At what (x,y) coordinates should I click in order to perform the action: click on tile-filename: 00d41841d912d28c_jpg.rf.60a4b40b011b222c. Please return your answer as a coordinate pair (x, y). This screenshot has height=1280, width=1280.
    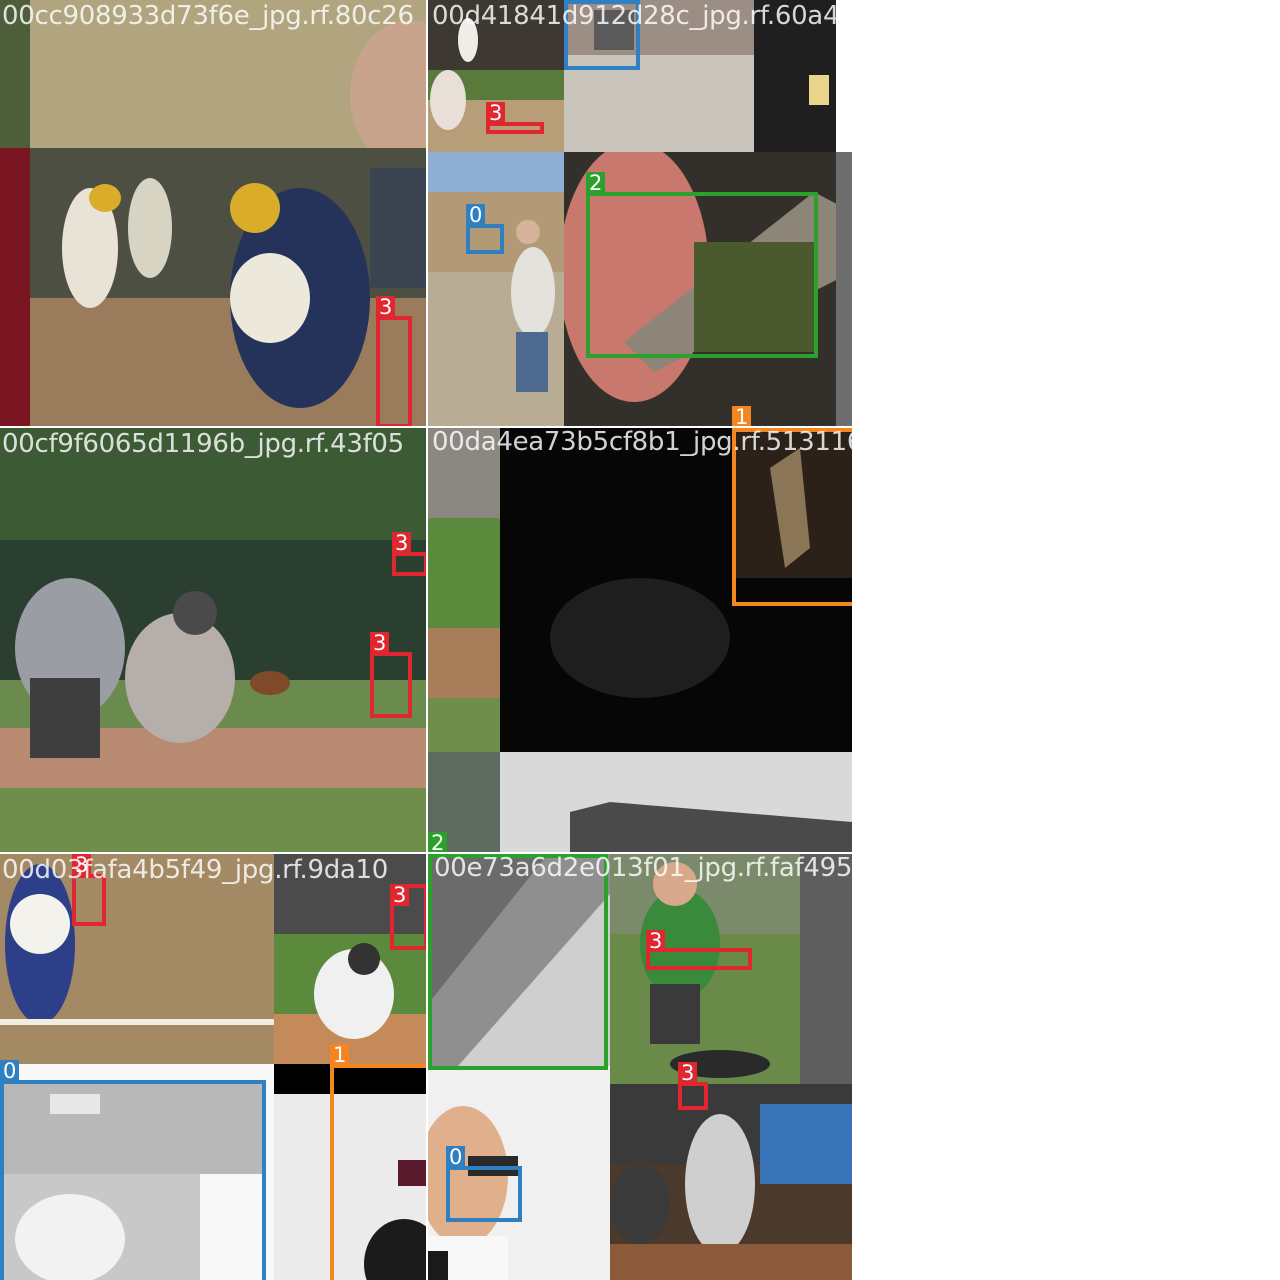
    Looking at the image, I should click on (642, 16).